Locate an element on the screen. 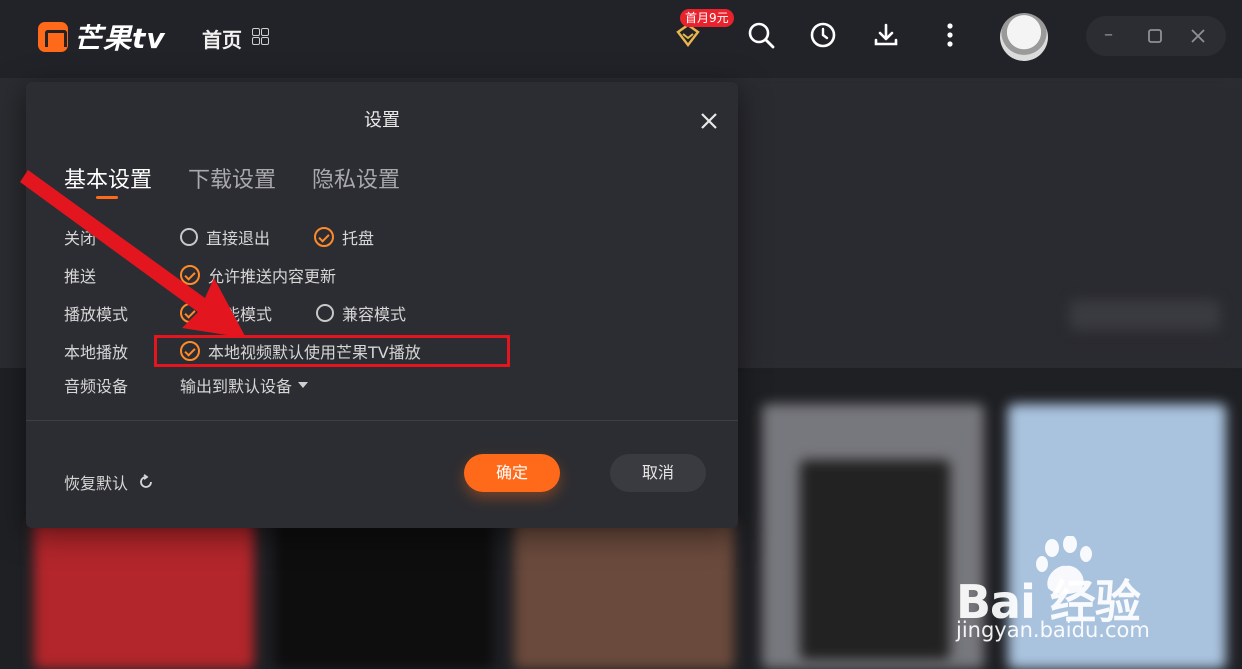 The height and width of the screenshot is (669, 1242). search-icon is located at coordinates (761, 35).